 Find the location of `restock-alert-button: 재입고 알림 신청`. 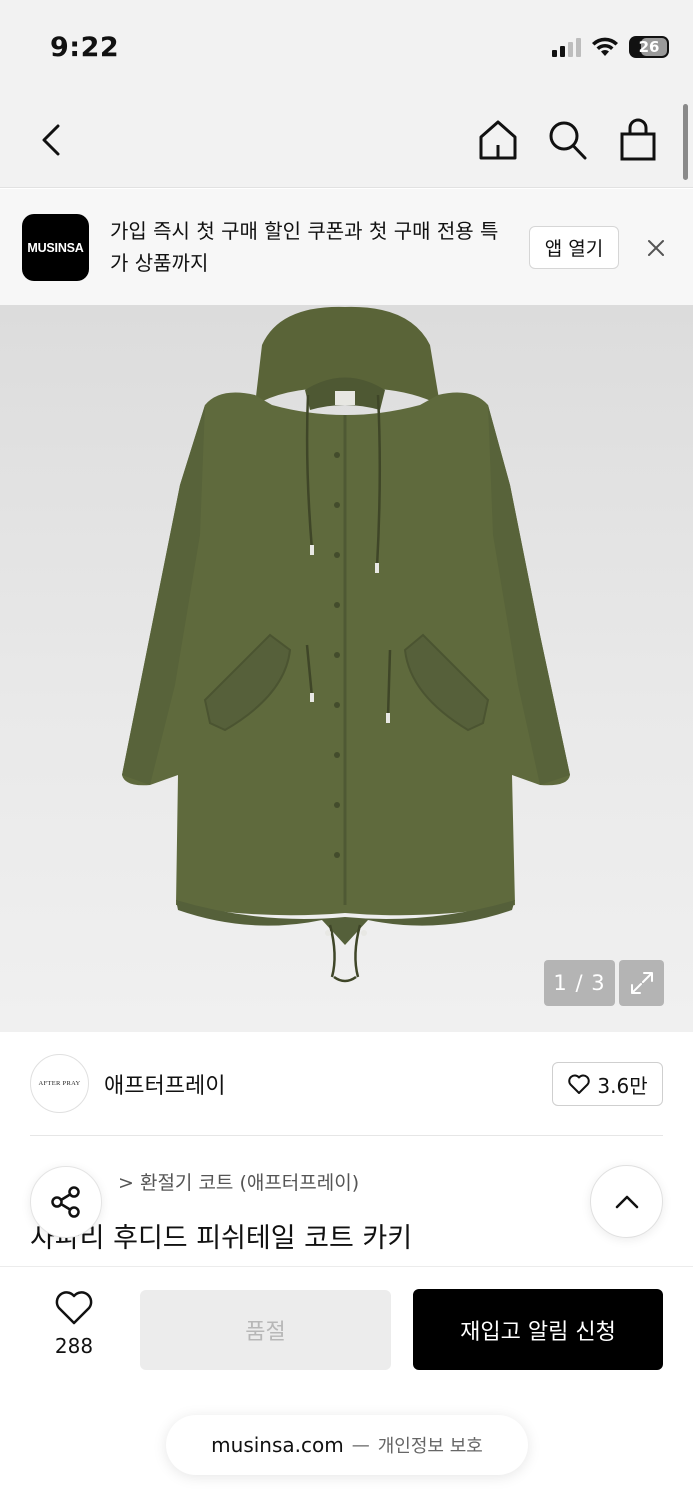

restock-alert-button: 재입고 알림 신청 is located at coordinates (538, 1329).